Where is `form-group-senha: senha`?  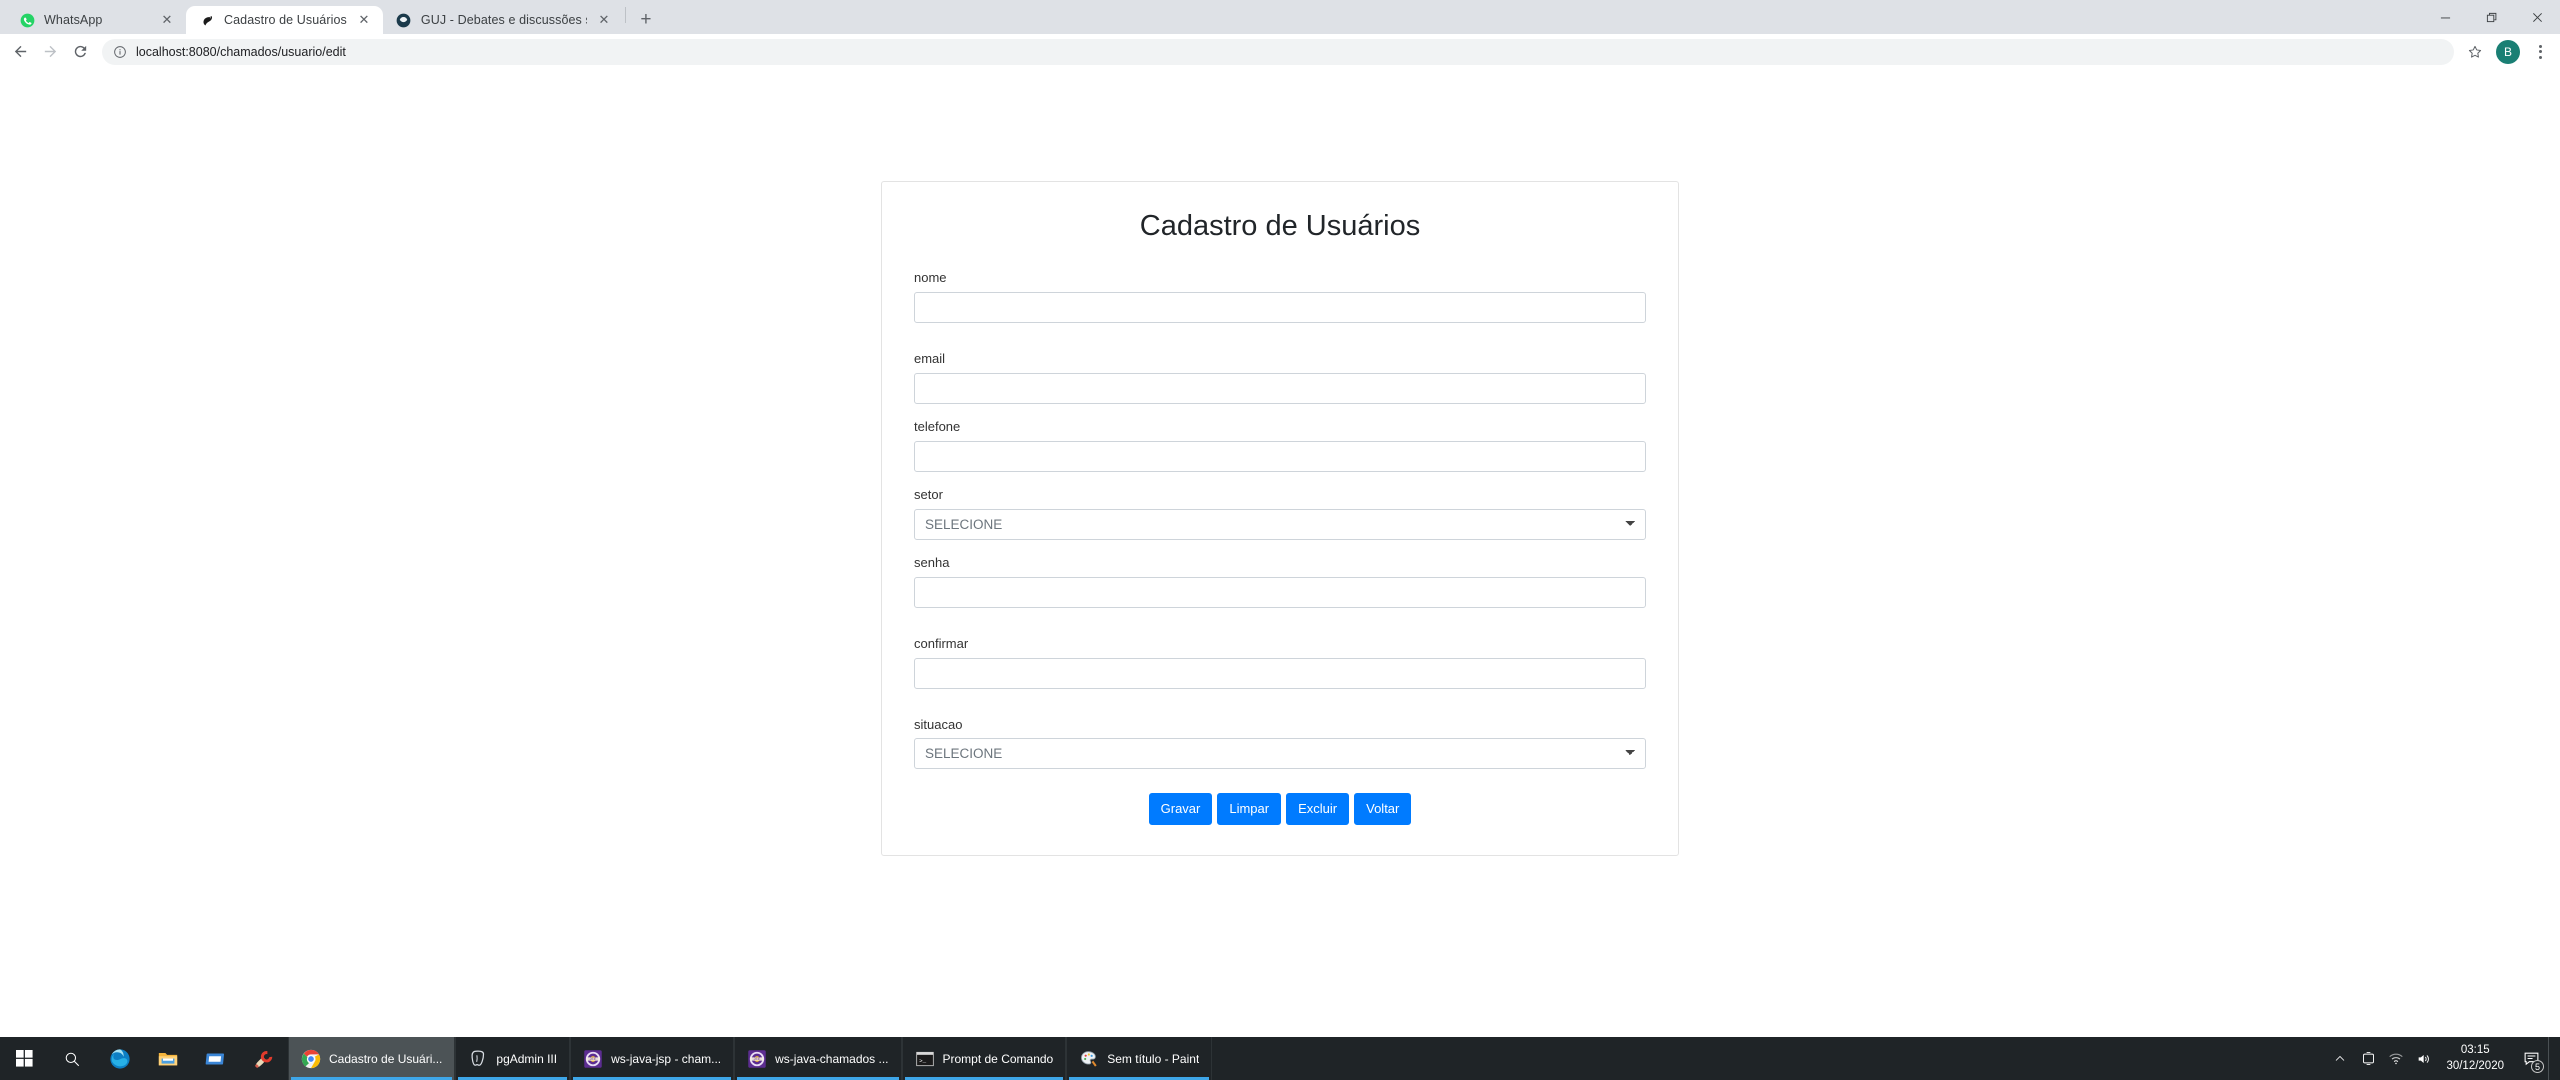
form-group-senha: senha is located at coordinates (1280, 581).